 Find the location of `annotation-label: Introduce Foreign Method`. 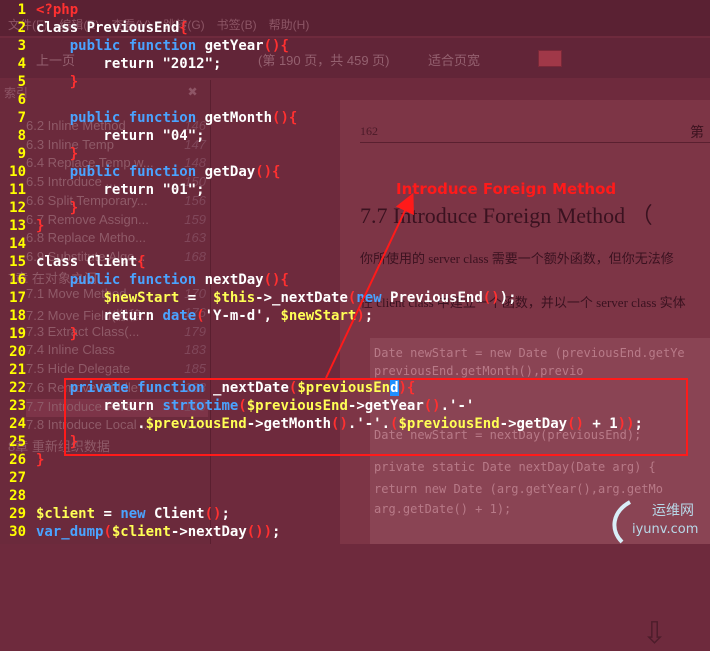

annotation-label: Introduce Foreign Method is located at coordinates (506, 189).